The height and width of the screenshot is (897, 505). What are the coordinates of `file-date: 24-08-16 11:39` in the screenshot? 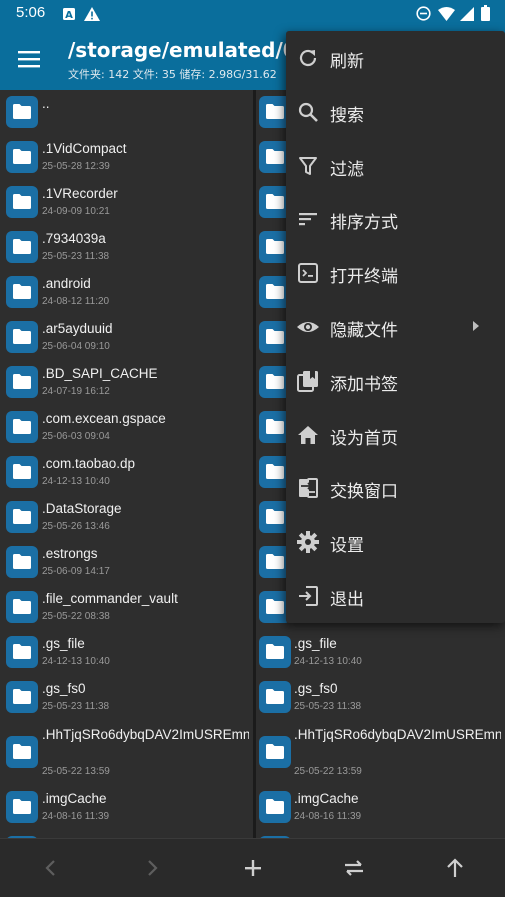 It's located at (76, 816).